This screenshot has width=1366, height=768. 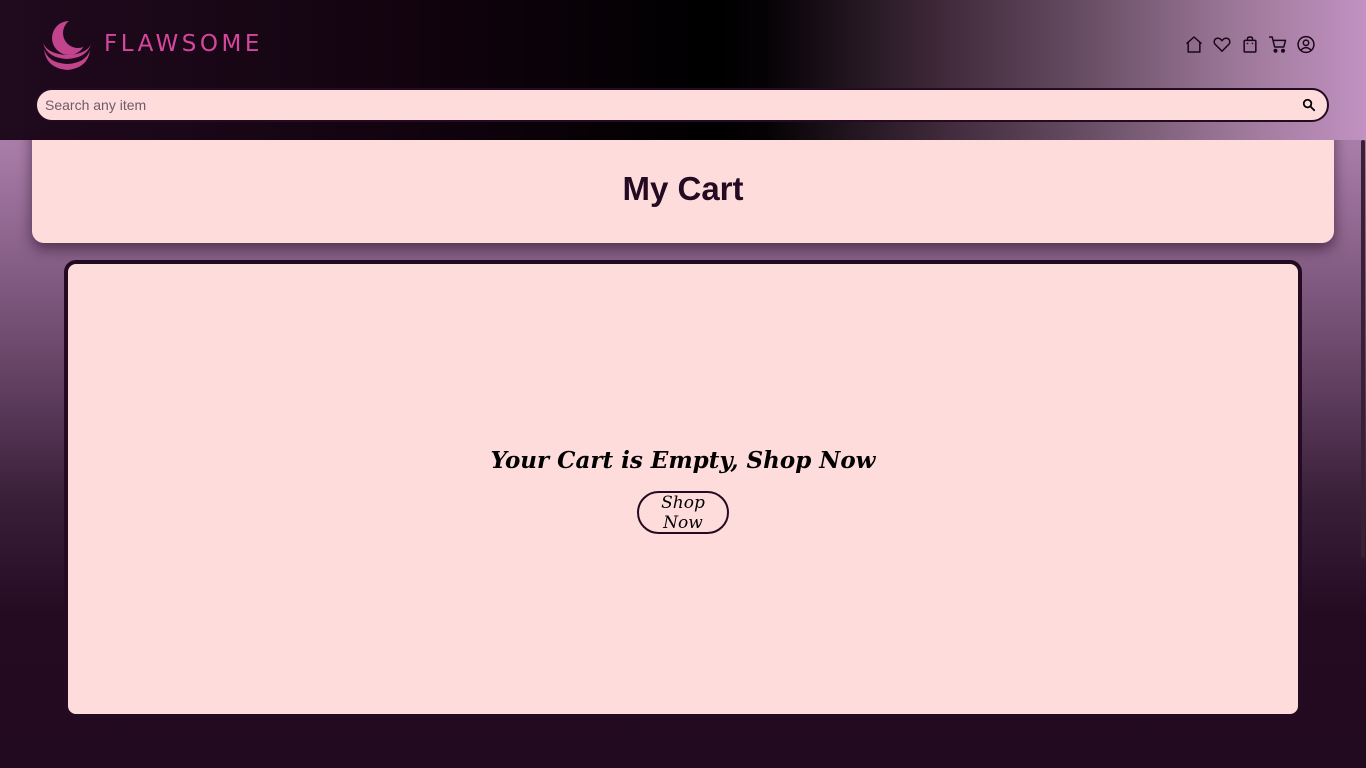 What do you see at coordinates (183, 44) in the screenshot?
I see `brand-name: FLAWSOME` at bounding box center [183, 44].